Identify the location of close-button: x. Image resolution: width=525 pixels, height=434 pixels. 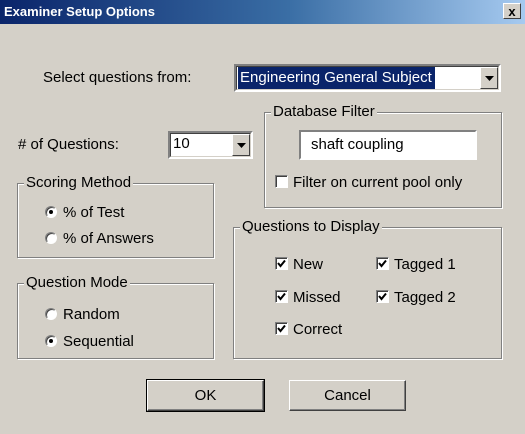
(512, 11).